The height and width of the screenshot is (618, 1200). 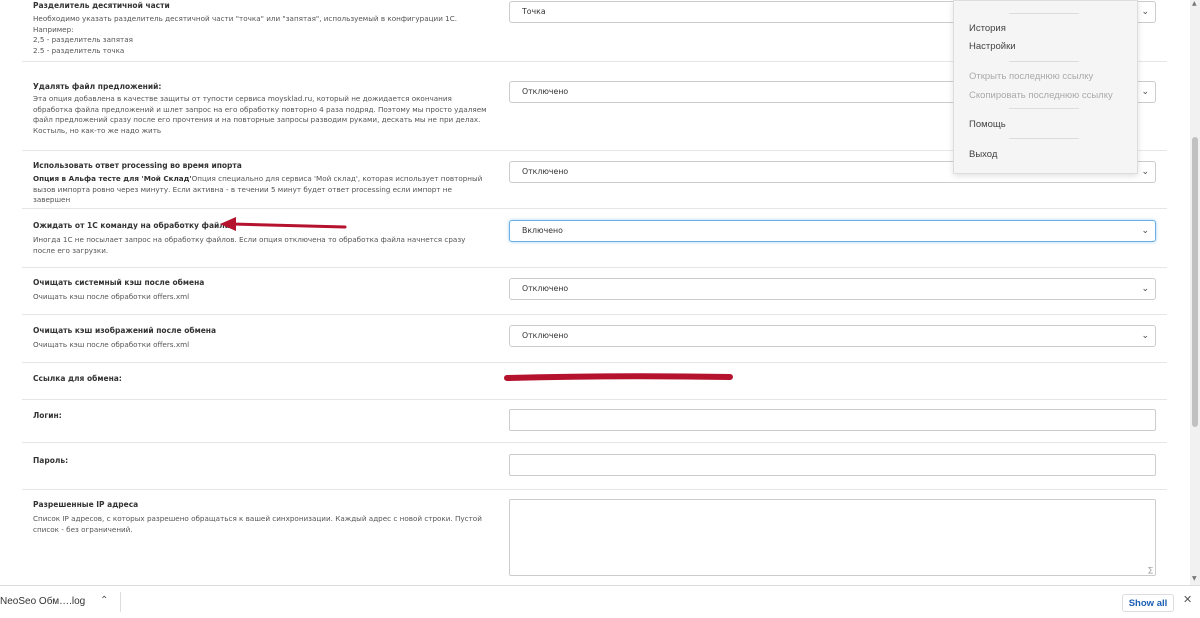 I want to click on page-scrollbar: ▲ ▼, so click(x=1195, y=292).